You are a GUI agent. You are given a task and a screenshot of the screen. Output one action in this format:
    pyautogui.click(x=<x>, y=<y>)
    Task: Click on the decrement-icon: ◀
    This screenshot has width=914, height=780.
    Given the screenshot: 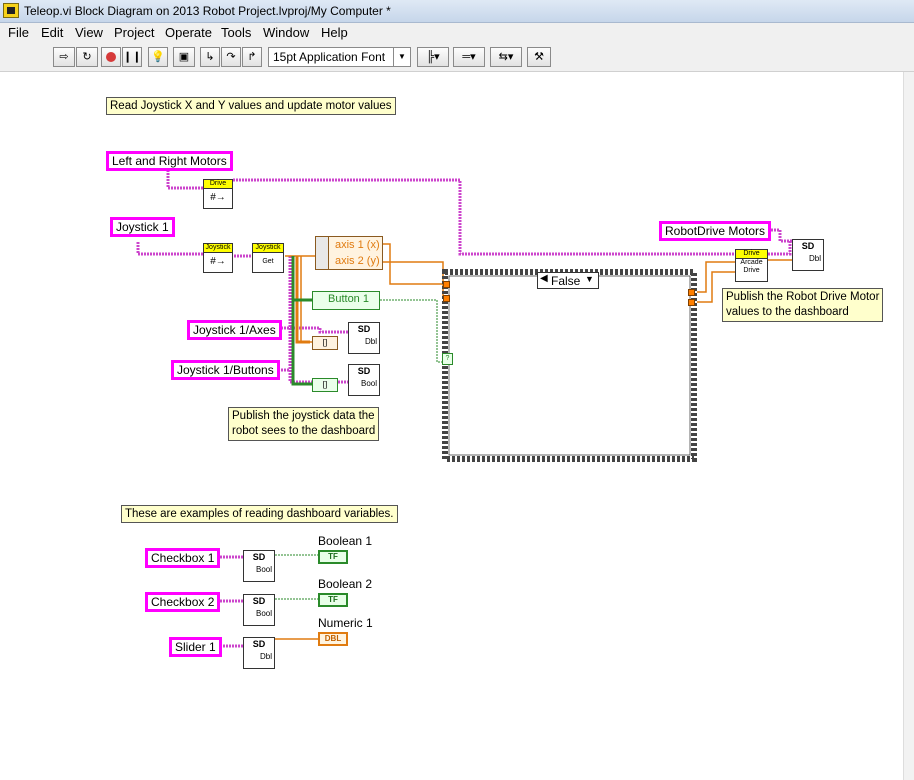 What is the action you would take?
    pyautogui.click(x=544, y=278)
    